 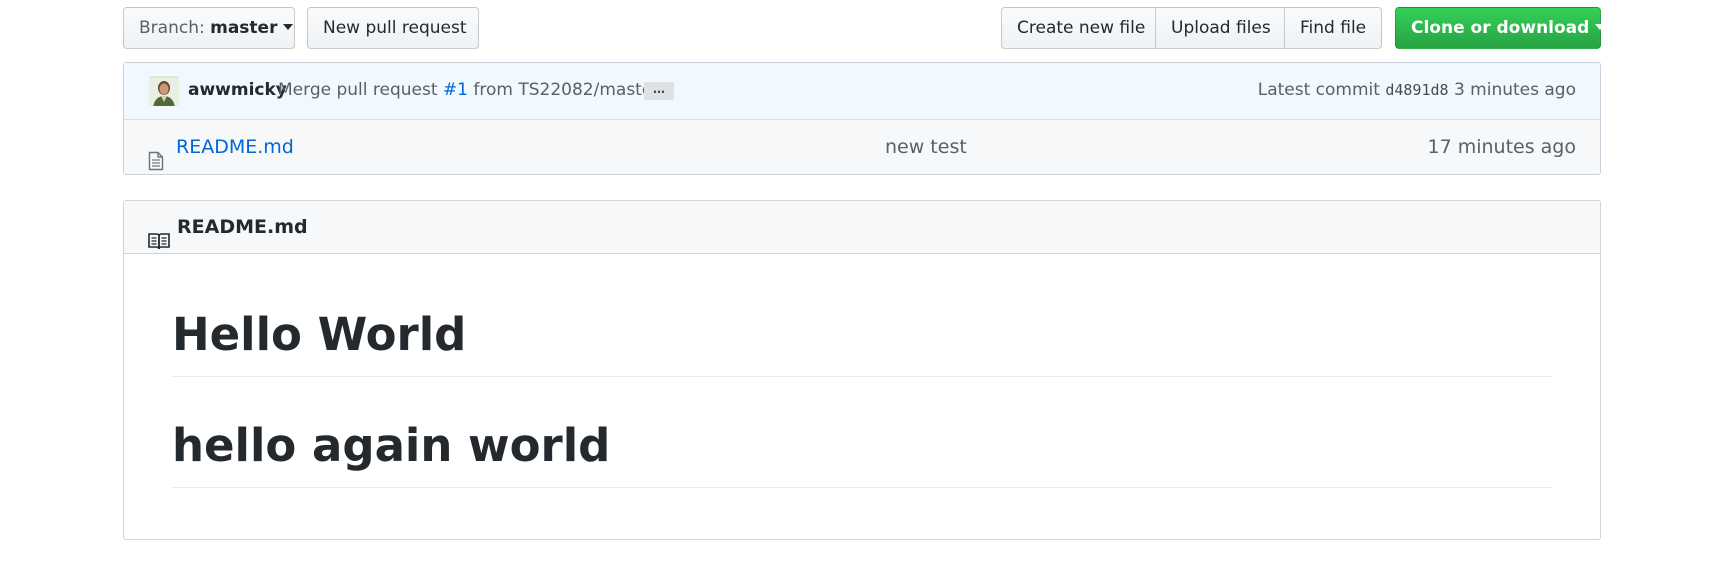 I want to click on file-age: 17 minutes ago, so click(x=1502, y=147).